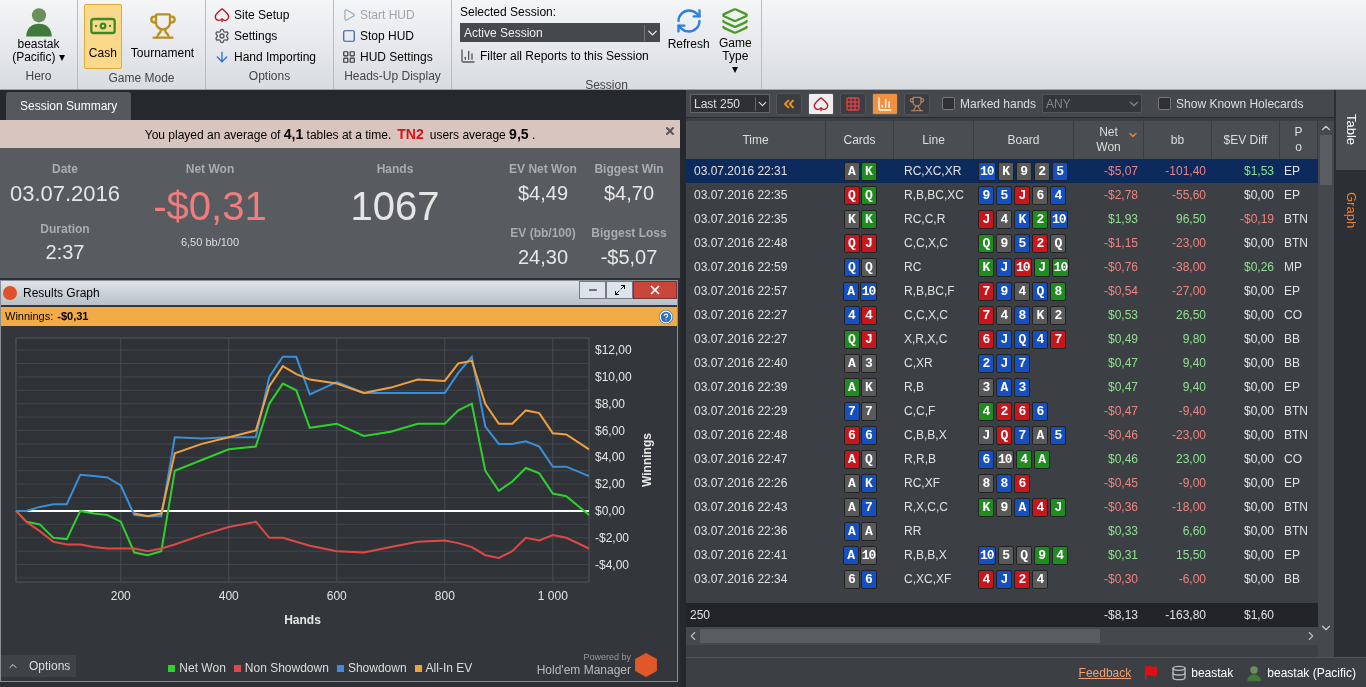 The height and width of the screenshot is (687, 1366). I want to click on rewind-button, so click(789, 103).